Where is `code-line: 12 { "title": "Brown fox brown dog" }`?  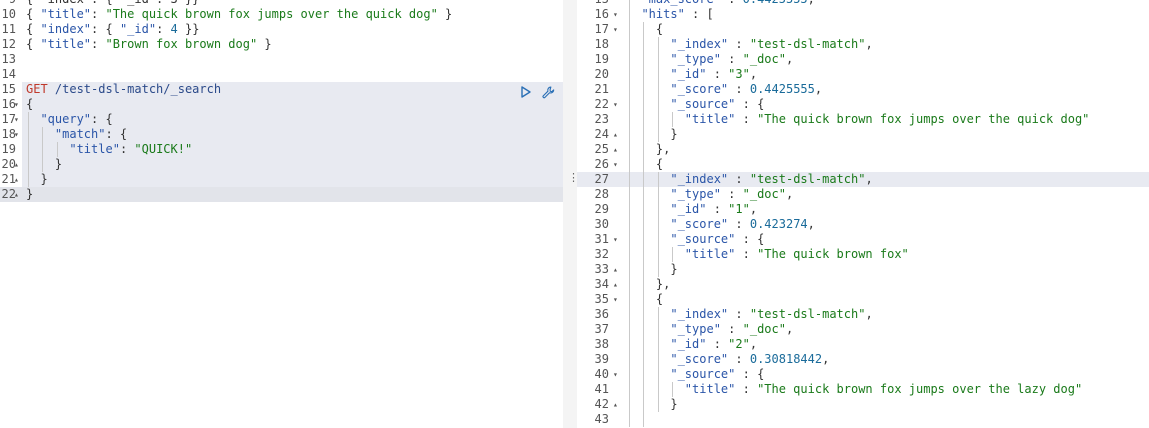 code-line: 12 { "title": "Brown fox brown dog" } is located at coordinates (281, 44).